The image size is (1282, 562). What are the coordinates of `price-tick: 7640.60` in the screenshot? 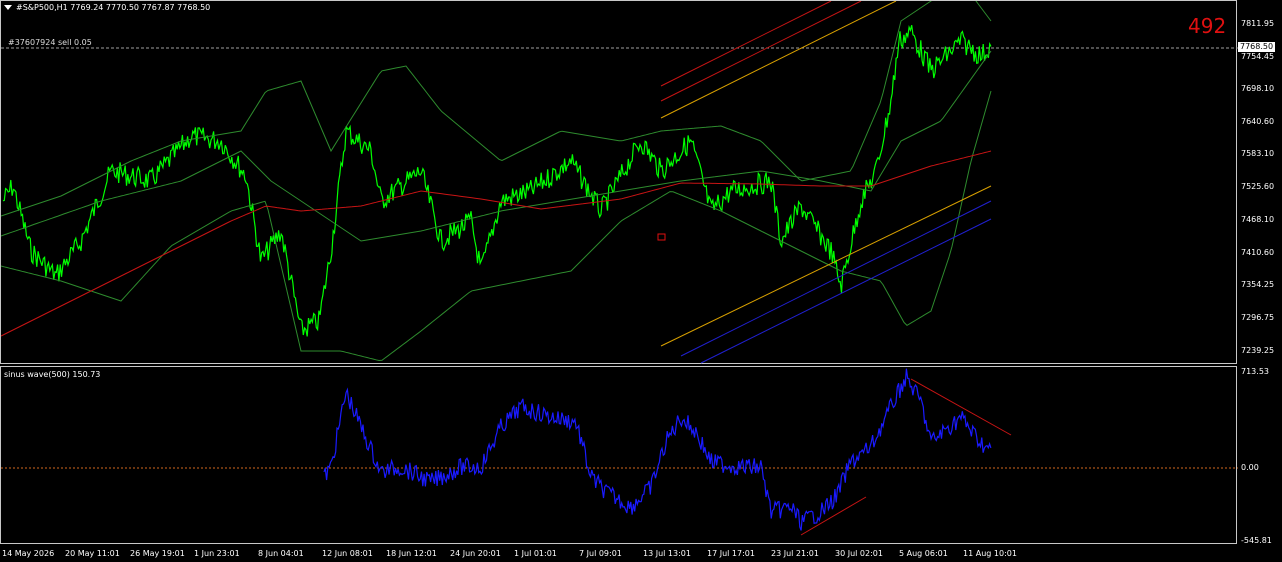 It's located at (1258, 121).